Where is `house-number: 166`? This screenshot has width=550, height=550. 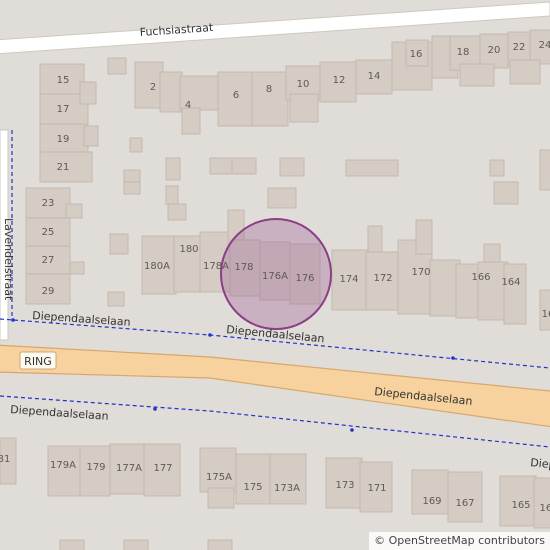
house-number: 166 is located at coordinates (480, 277).